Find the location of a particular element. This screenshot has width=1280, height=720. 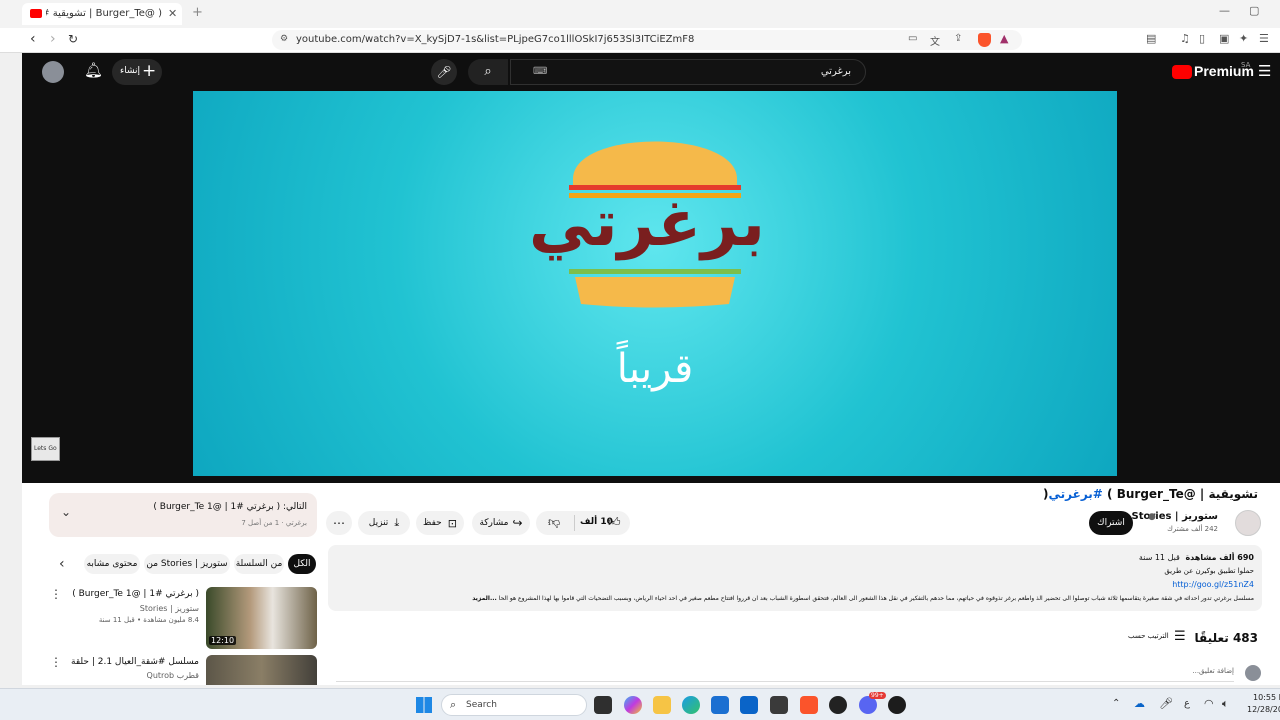

voice-search-icon: 🎤︎ is located at coordinates (444, 72).